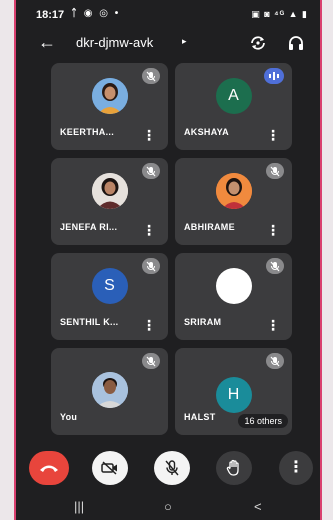 Image resolution: width=333 pixels, height=520 pixels. Describe the element at coordinates (206, 132) in the screenshot. I see `participant-name: AKSHAYA` at that location.